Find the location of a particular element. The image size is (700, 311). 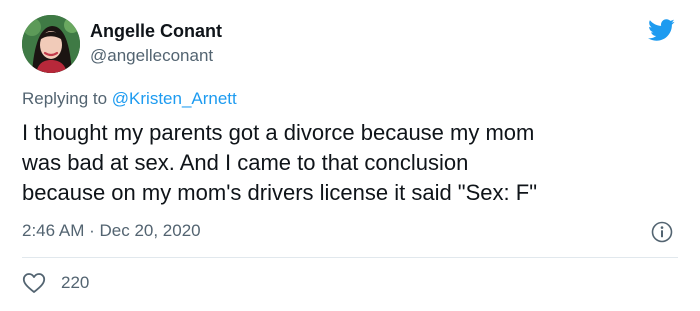

author-handle: @angelleconant is located at coordinates (151, 56).